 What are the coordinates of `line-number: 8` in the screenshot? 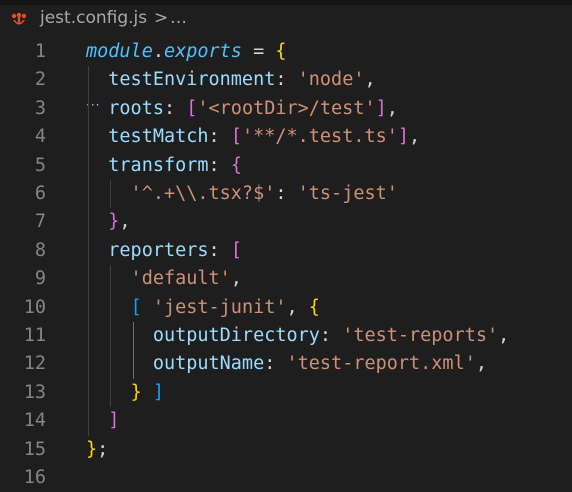 It's located at (40, 250).